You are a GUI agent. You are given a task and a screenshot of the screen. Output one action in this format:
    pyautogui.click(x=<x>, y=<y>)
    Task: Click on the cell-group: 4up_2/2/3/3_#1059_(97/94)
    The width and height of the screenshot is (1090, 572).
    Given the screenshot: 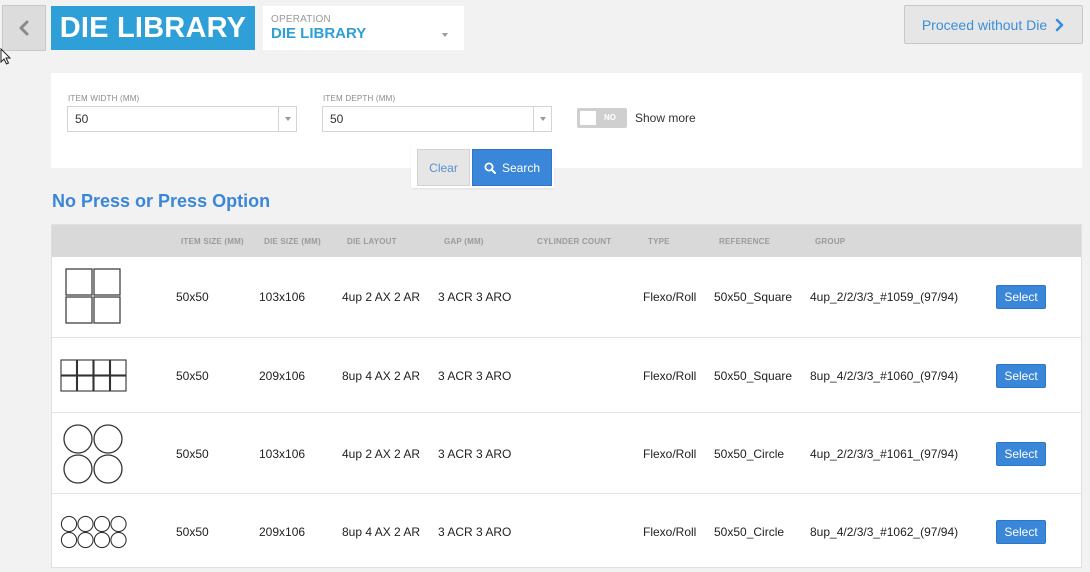 What is the action you would take?
    pyautogui.click(x=884, y=297)
    